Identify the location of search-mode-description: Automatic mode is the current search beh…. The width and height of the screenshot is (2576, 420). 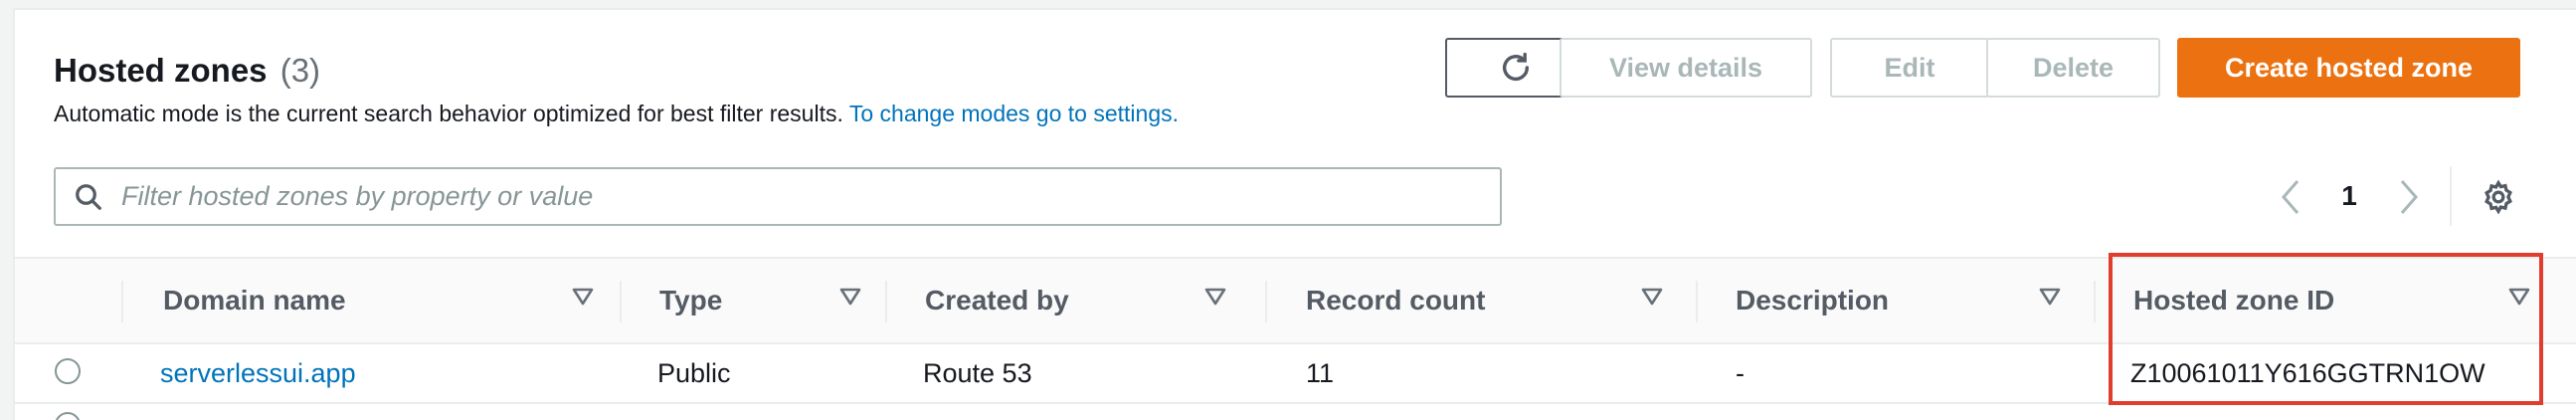
(616, 114).